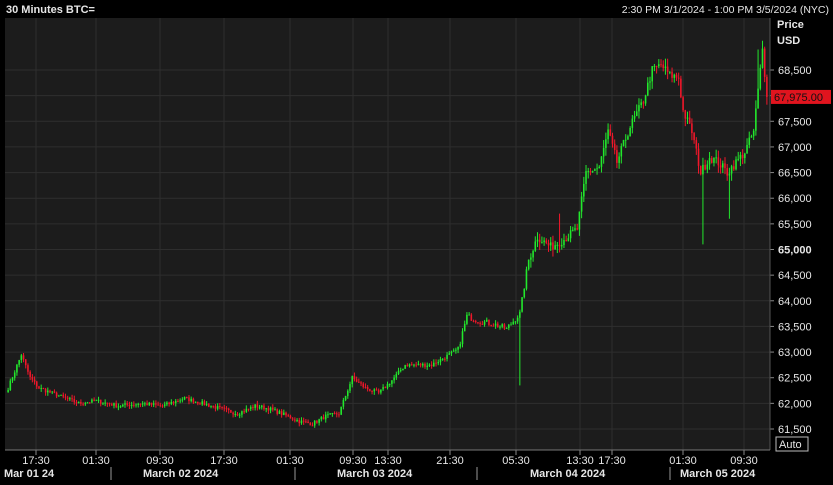  What do you see at coordinates (795, 302) in the screenshot?
I see `y-tick-label: 64,000` at bounding box center [795, 302].